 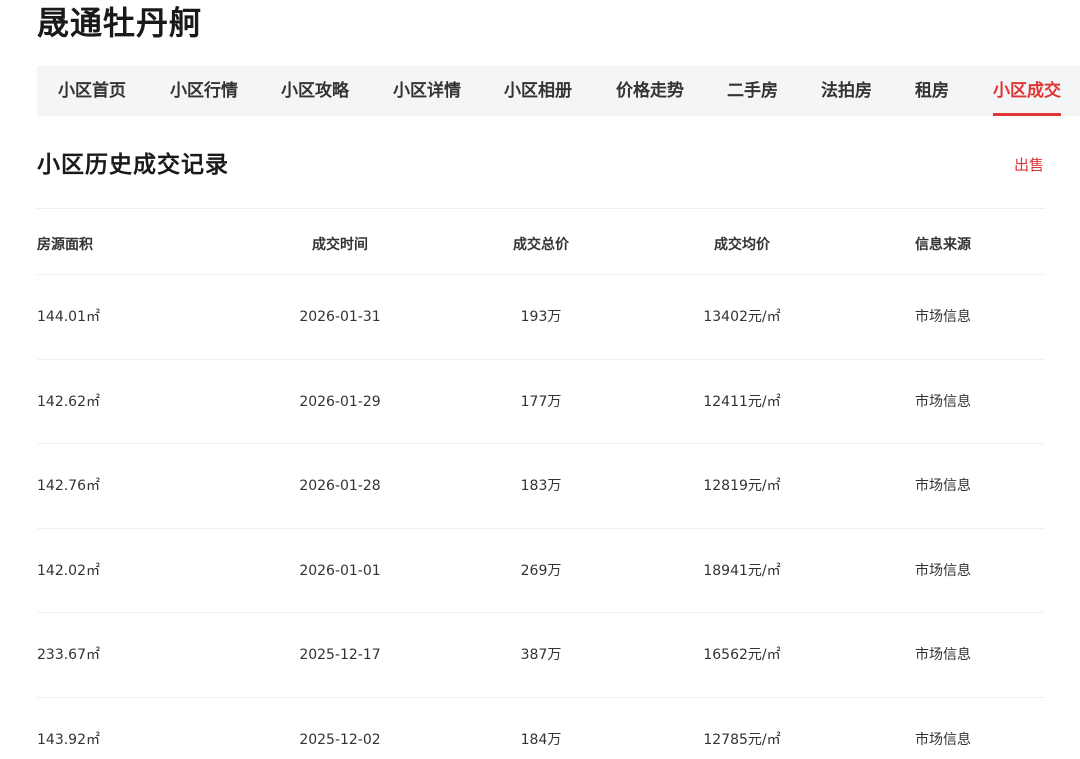 What do you see at coordinates (427, 91) in the screenshot?
I see `tab-community-details: 小区详情` at bounding box center [427, 91].